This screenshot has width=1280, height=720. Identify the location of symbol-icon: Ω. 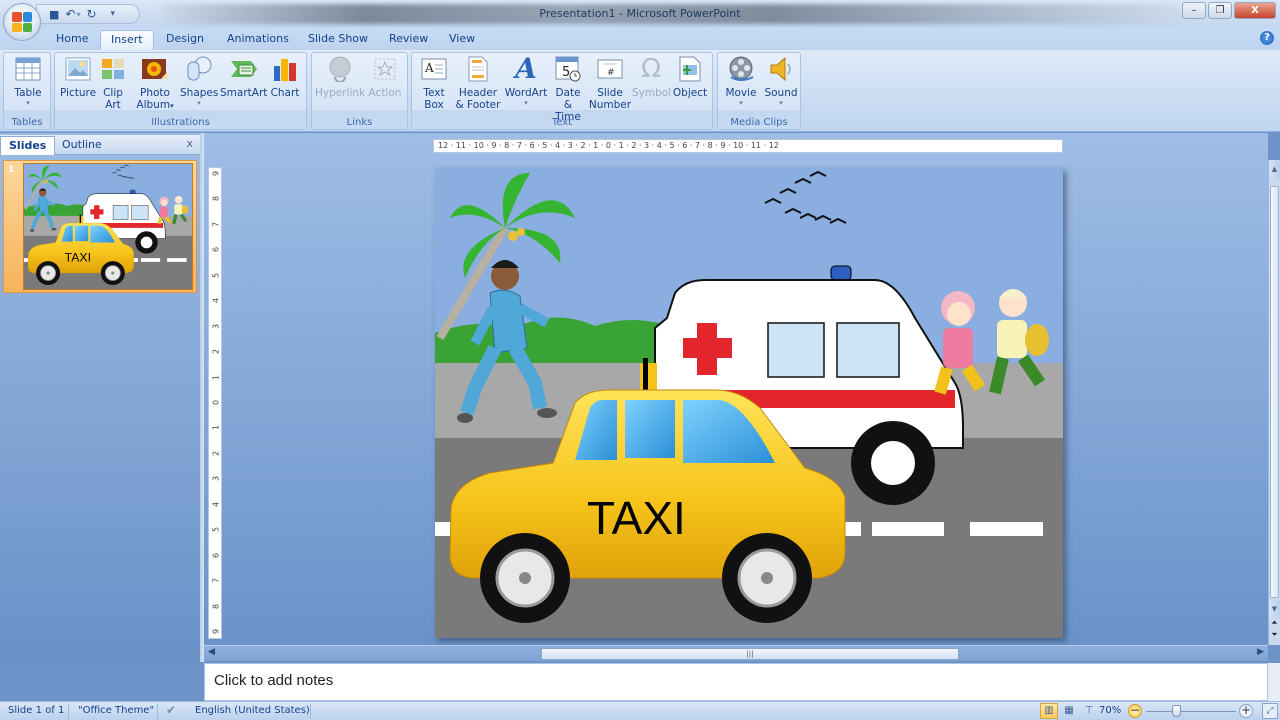
(651, 69).